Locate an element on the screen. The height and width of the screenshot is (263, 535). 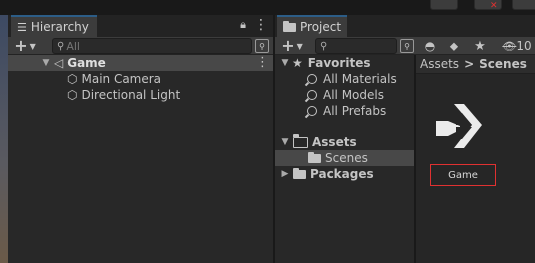
scene-name: Game is located at coordinates (86, 63).